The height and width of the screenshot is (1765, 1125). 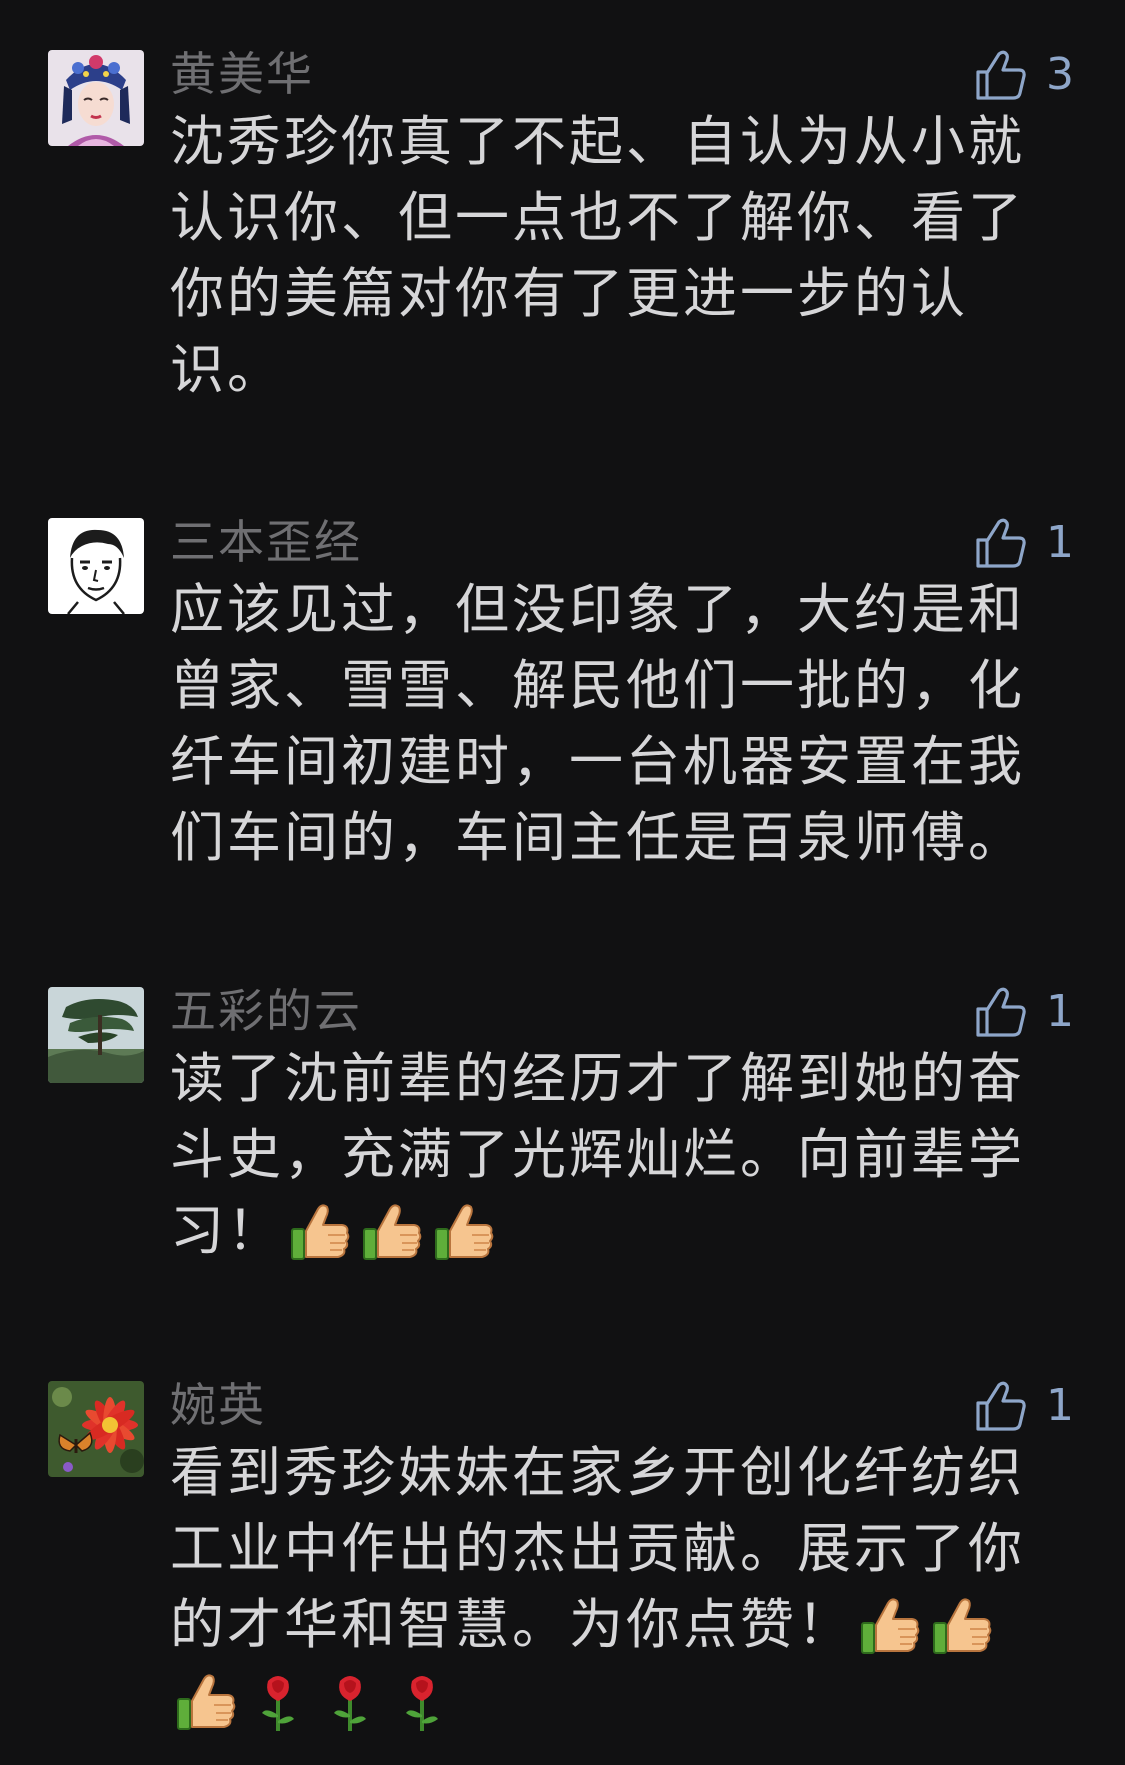 I want to click on red-flower-butterfly-icon, so click(x=96, y=1429).